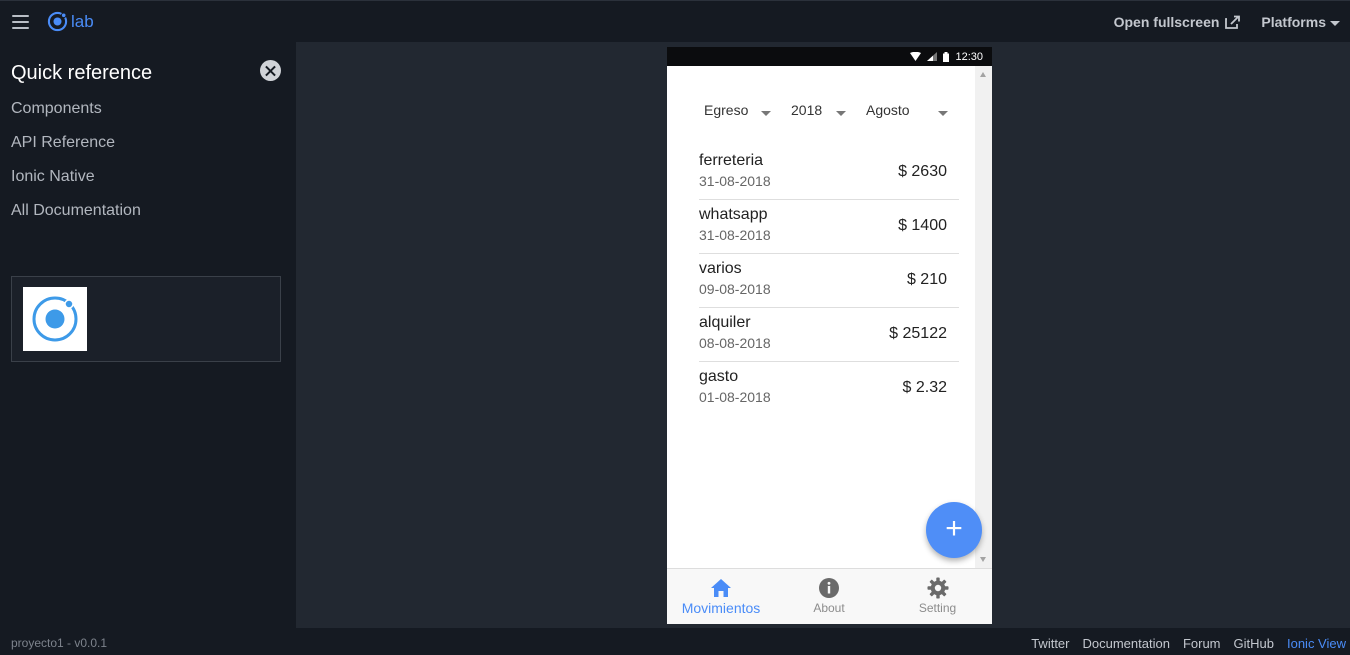 This screenshot has height=655, width=1350. Describe the element at coordinates (918, 333) in the screenshot. I see `item-amount: $ 25122` at that location.